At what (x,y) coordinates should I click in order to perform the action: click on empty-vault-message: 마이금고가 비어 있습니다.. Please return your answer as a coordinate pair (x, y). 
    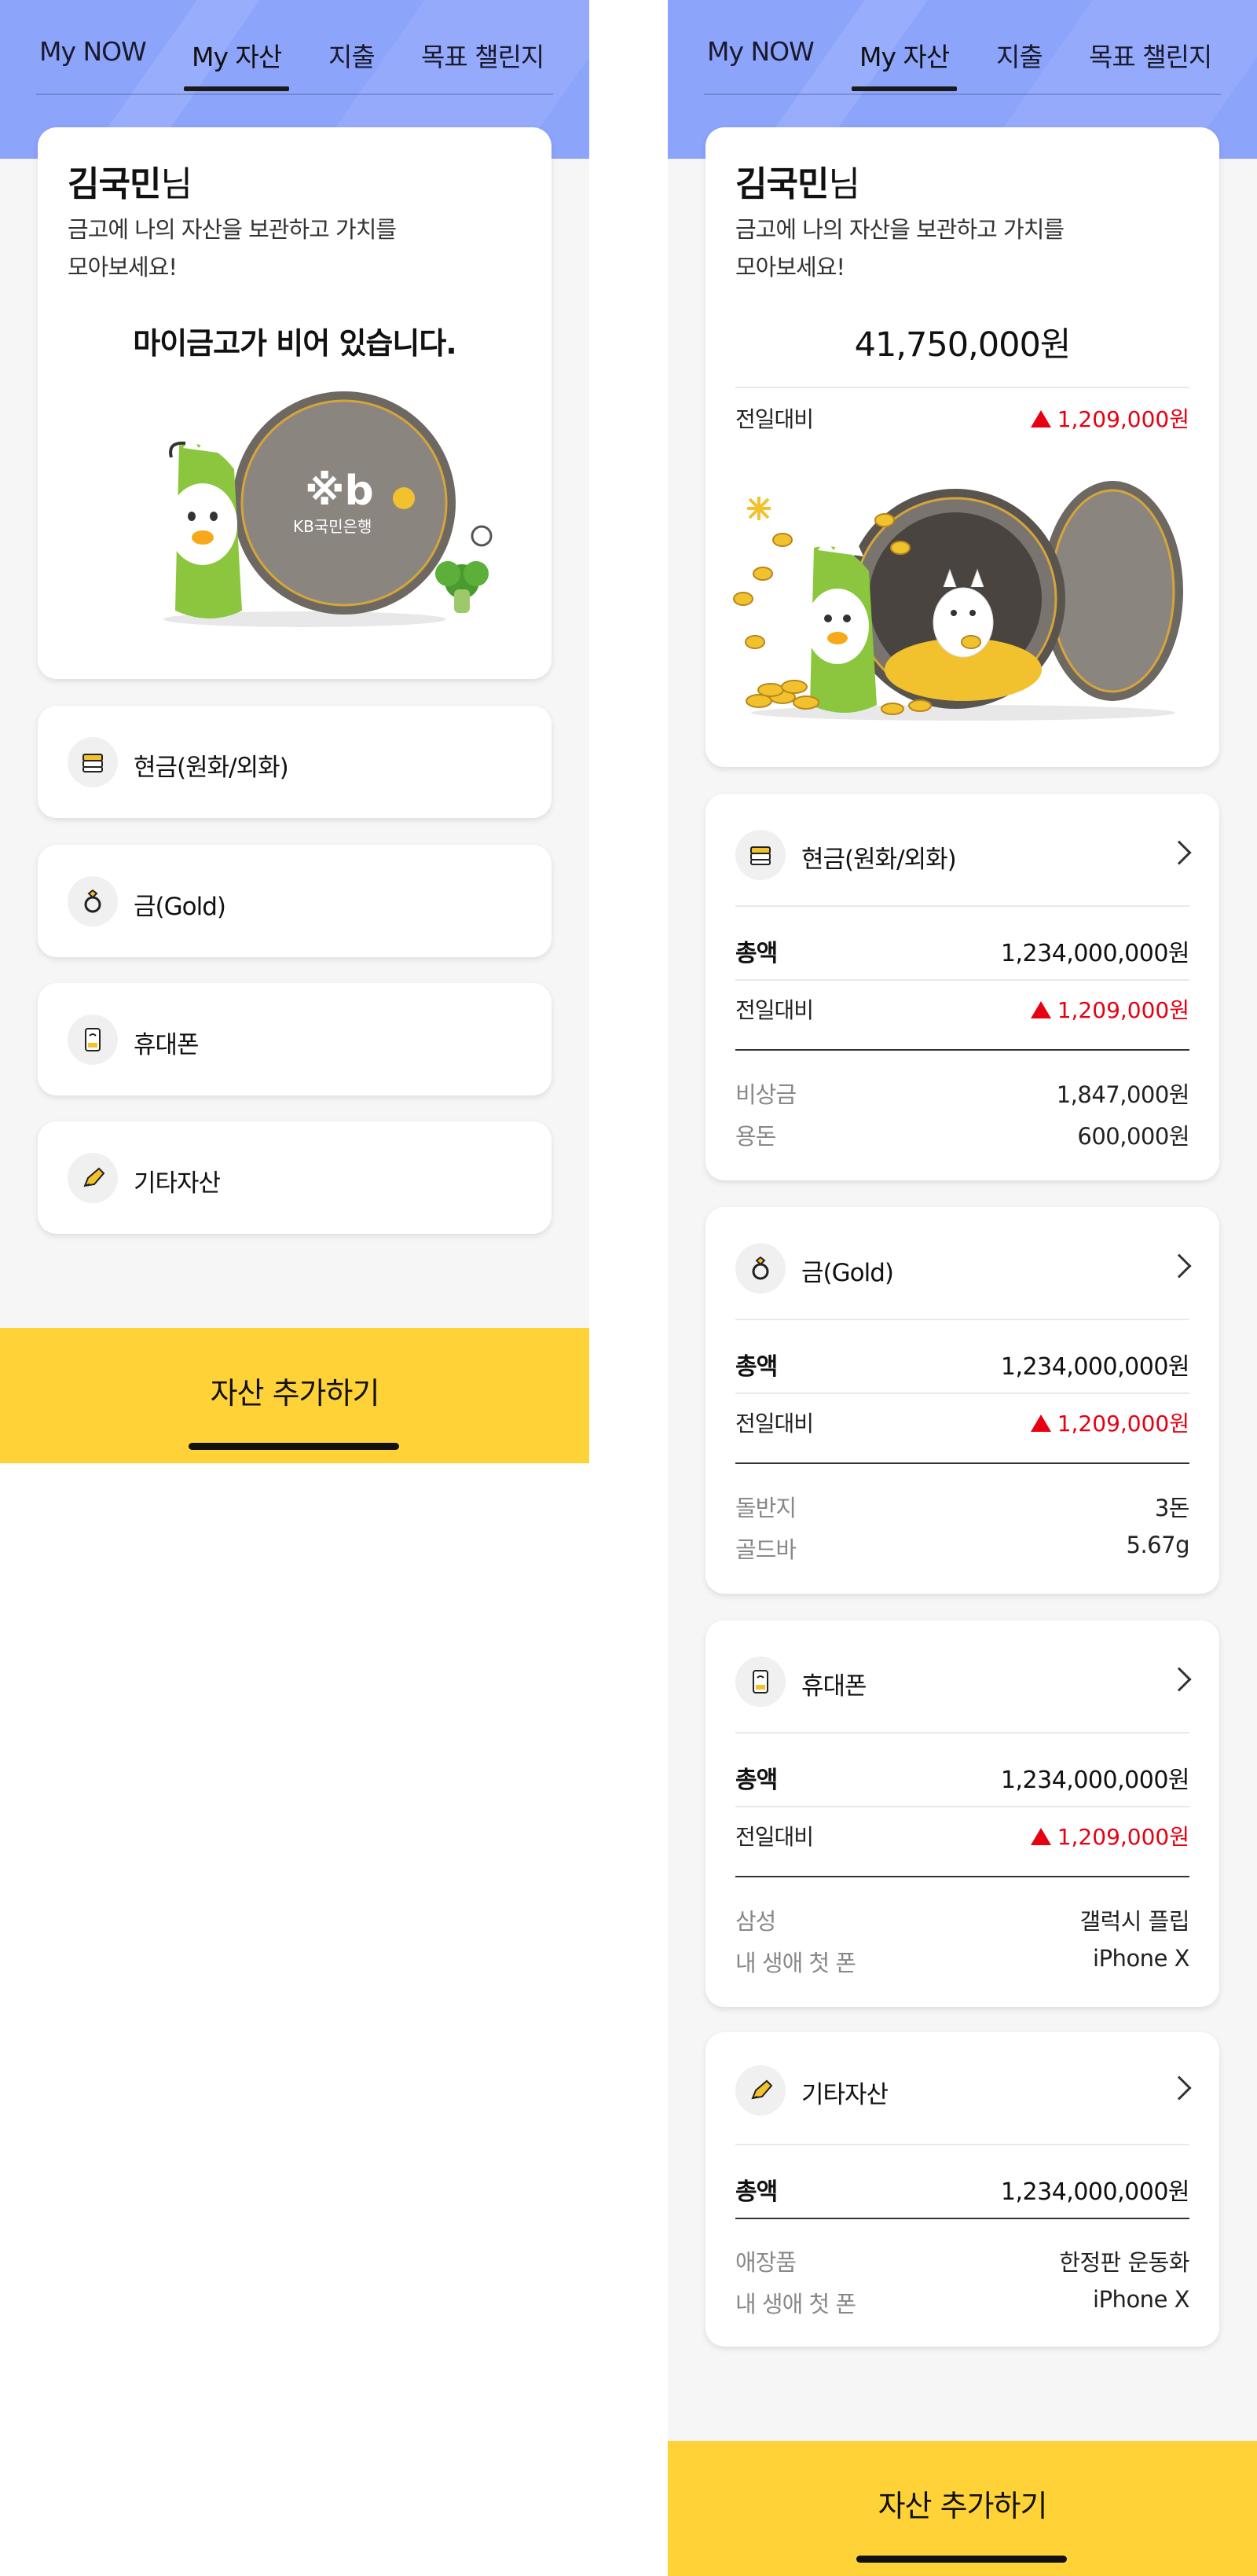
    Looking at the image, I should click on (294, 343).